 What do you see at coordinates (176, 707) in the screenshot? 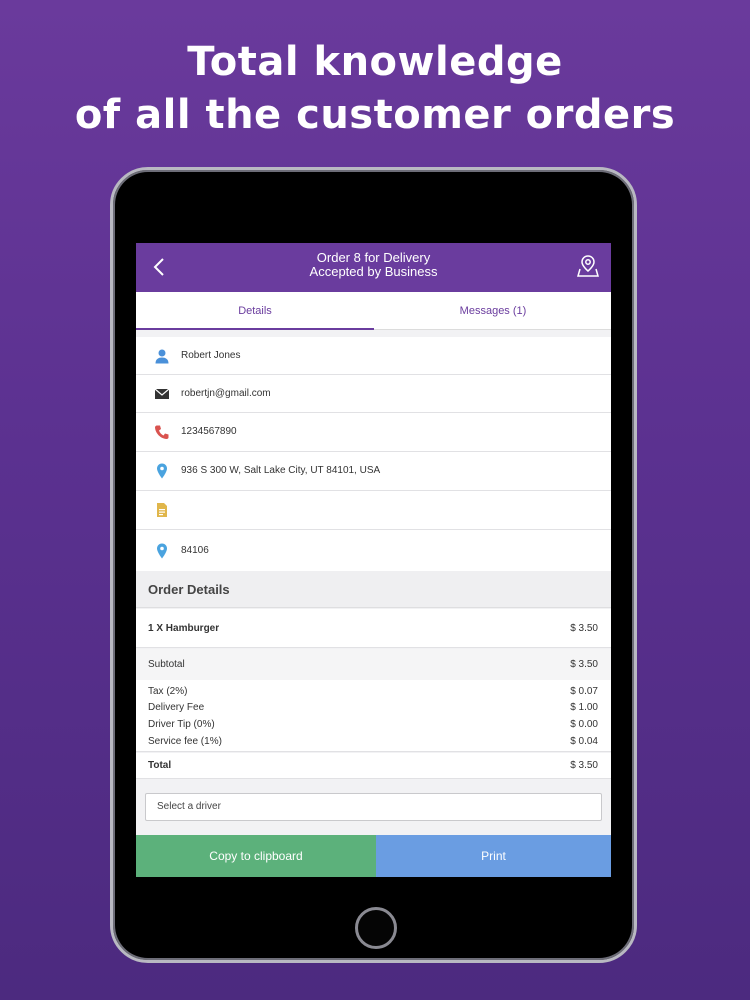
I see `delivery-fee-label: Delivery Fee` at bounding box center [176, 707].